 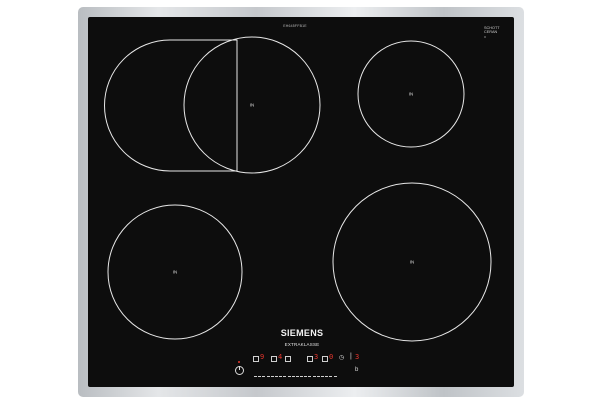 What do you see at coordinates (175, 272) in the screenshot?
I see `zone-label-bottom-left: IN` at bounding box center [175, 272].